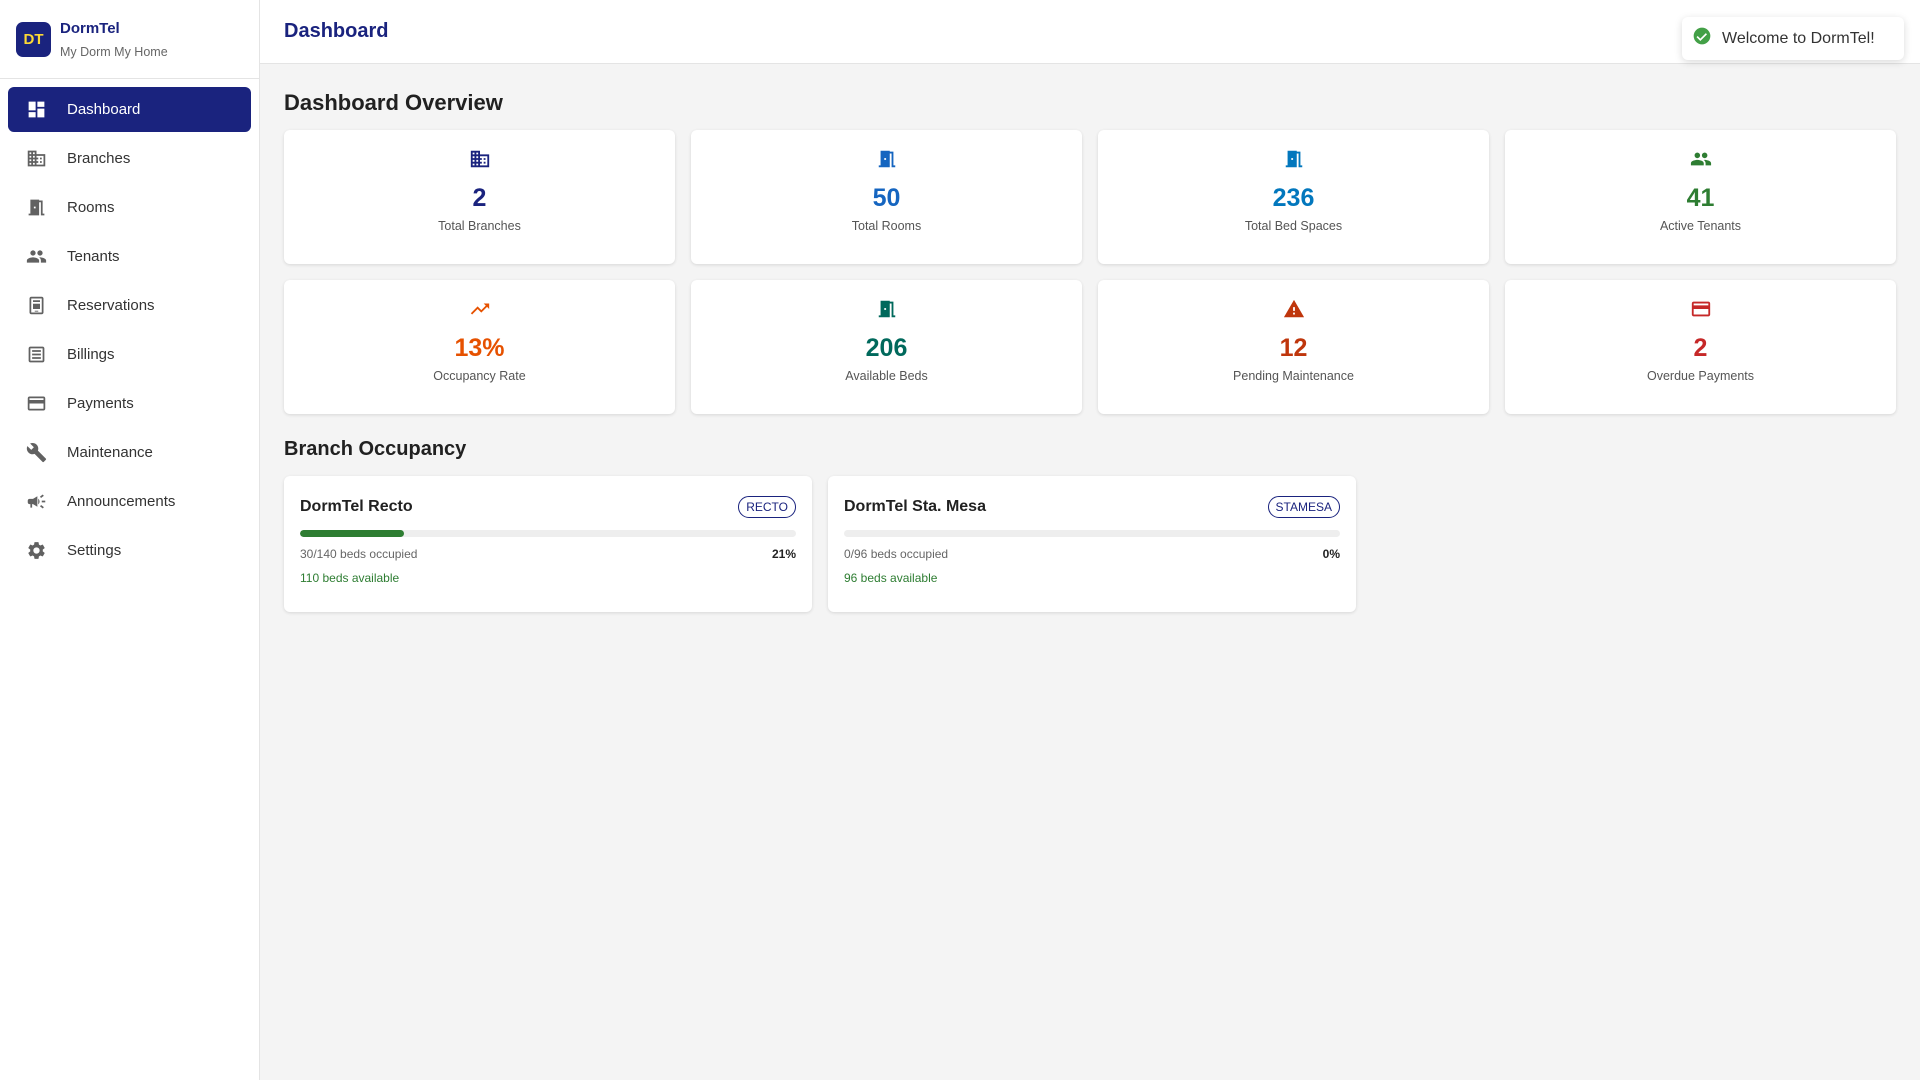  Describe the element at coordinates (91, 354) in the screenshot. I see `sidebar-item-label: Billings` at that location.